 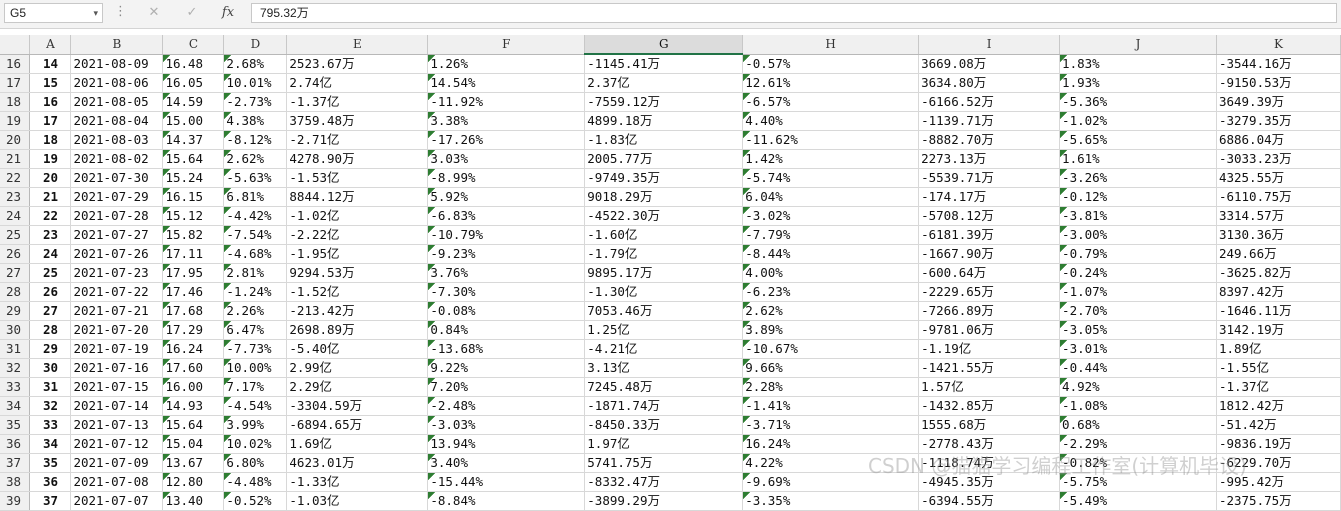 I want to click on cell-f: -8.99%, so click(x=506, y=178).